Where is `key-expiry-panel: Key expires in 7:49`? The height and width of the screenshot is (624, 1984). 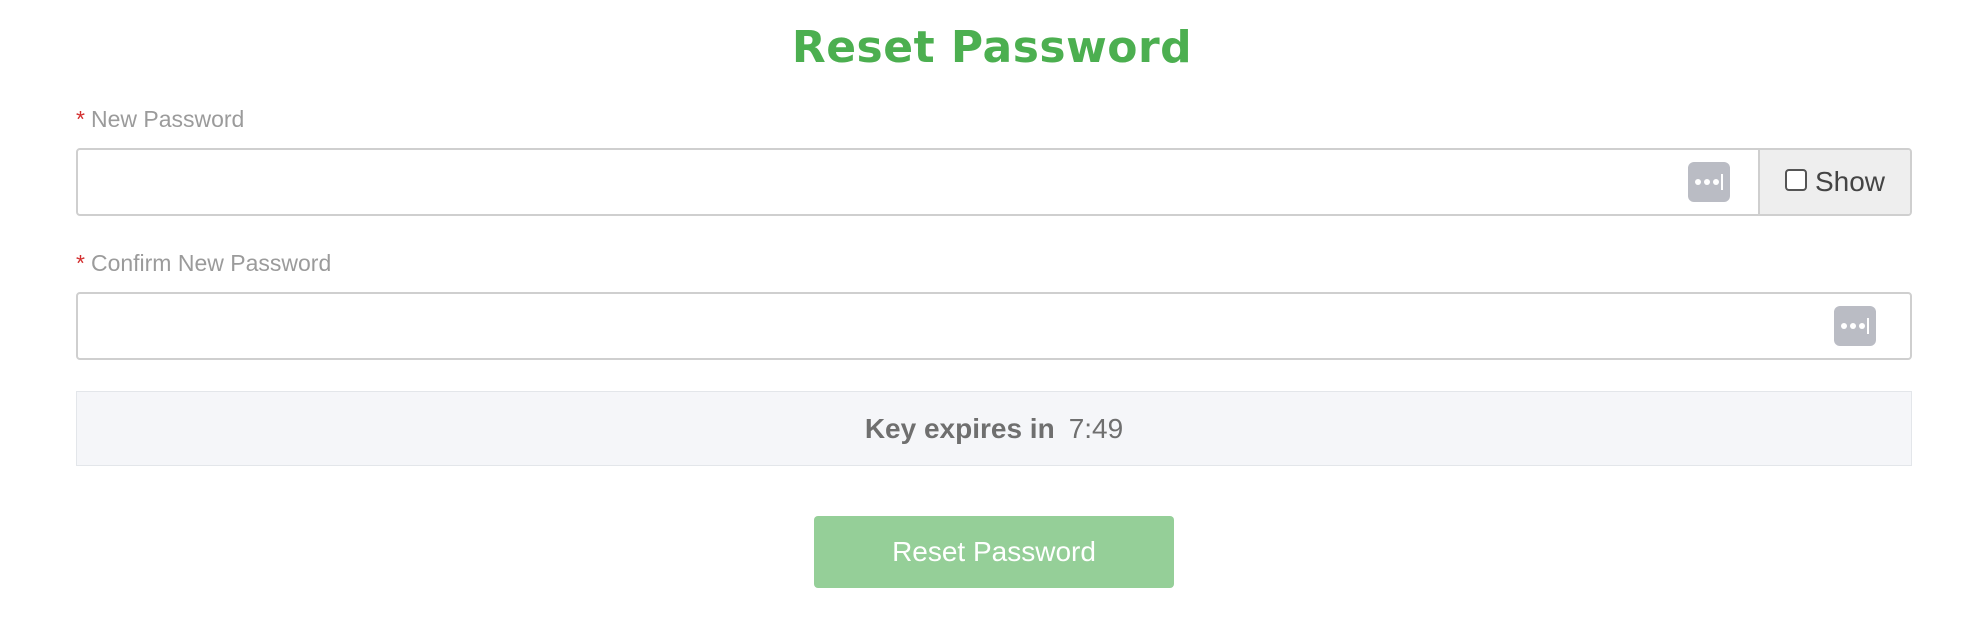
key-expiry-panel: Key expires in 7:49 is located at coordinates (994, 428).